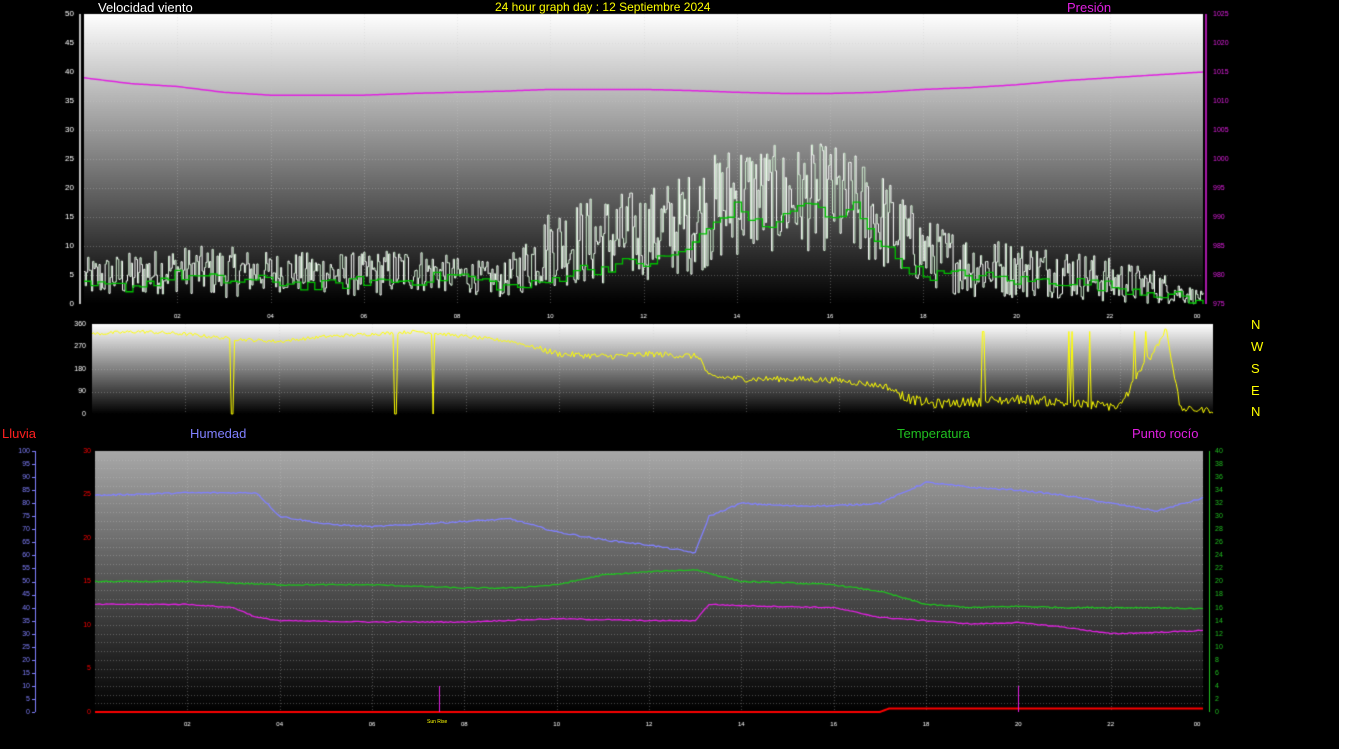 The width and height of the screenshot is (1370, 749). What do you see at coordinates (1089, 7) in the screenshot?
I see `pressure-title: Presión` at bounding box center [1089, 7].